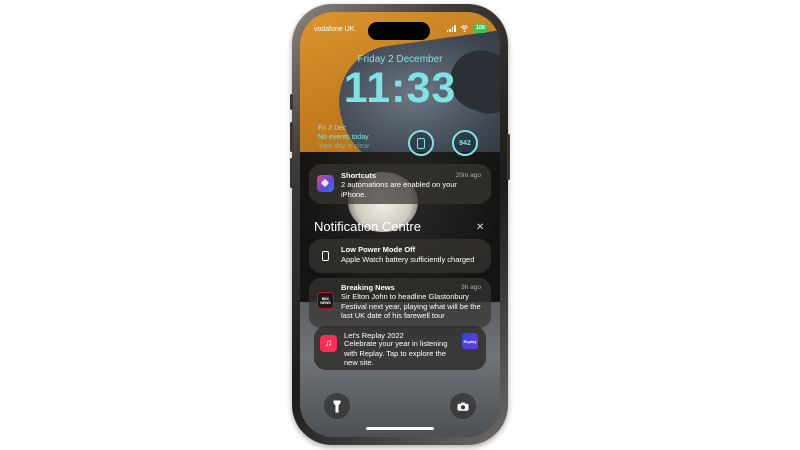 Image resolution: width=800 pixels, height=450 pixels. What do you see at coordinates (328, 343) in the screenshot?
I see `music-icon: ♫` at bounding box center [328, 343].